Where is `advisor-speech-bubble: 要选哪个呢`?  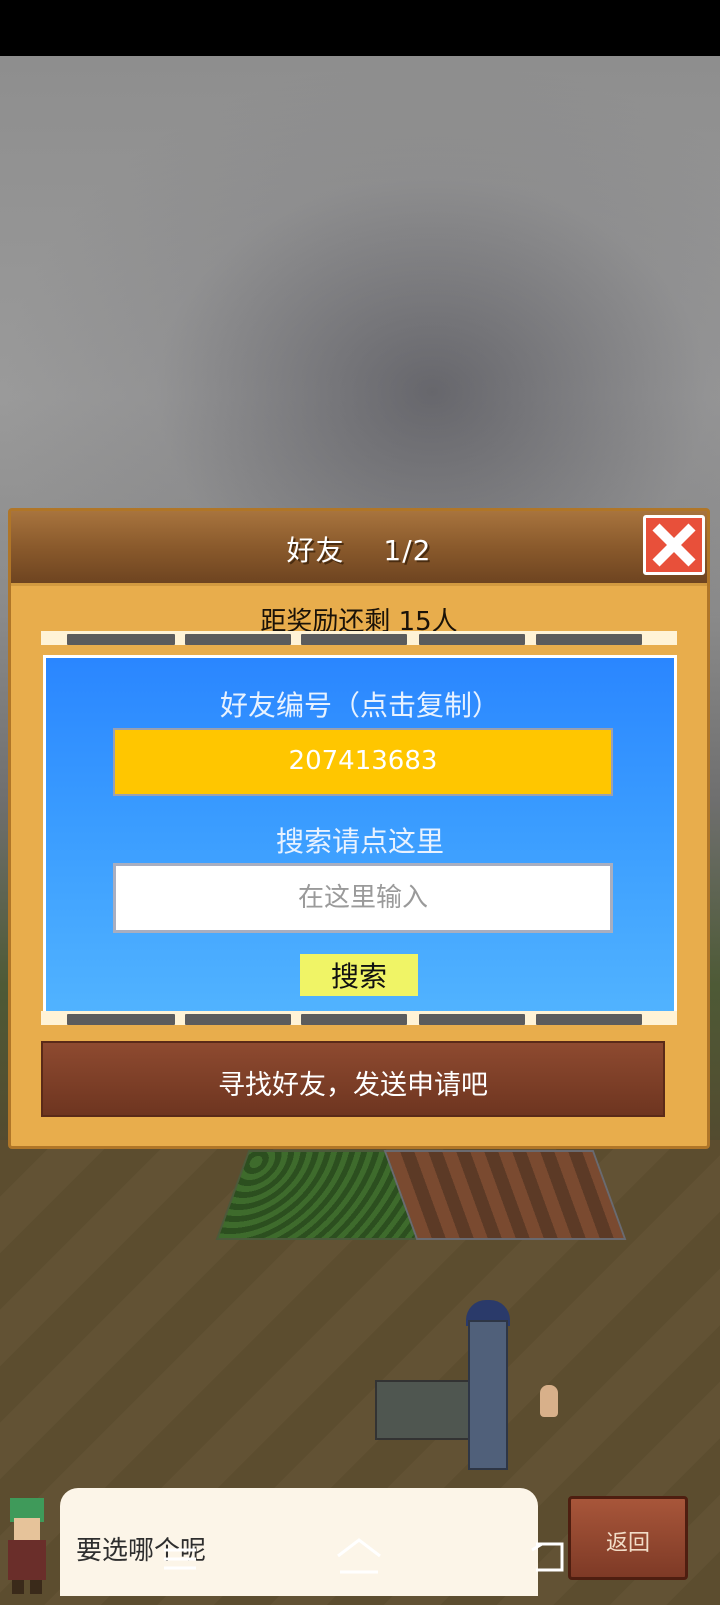
advisor-speech-bubble: 要选哪个呢 is located at coordinates (299, 1542).